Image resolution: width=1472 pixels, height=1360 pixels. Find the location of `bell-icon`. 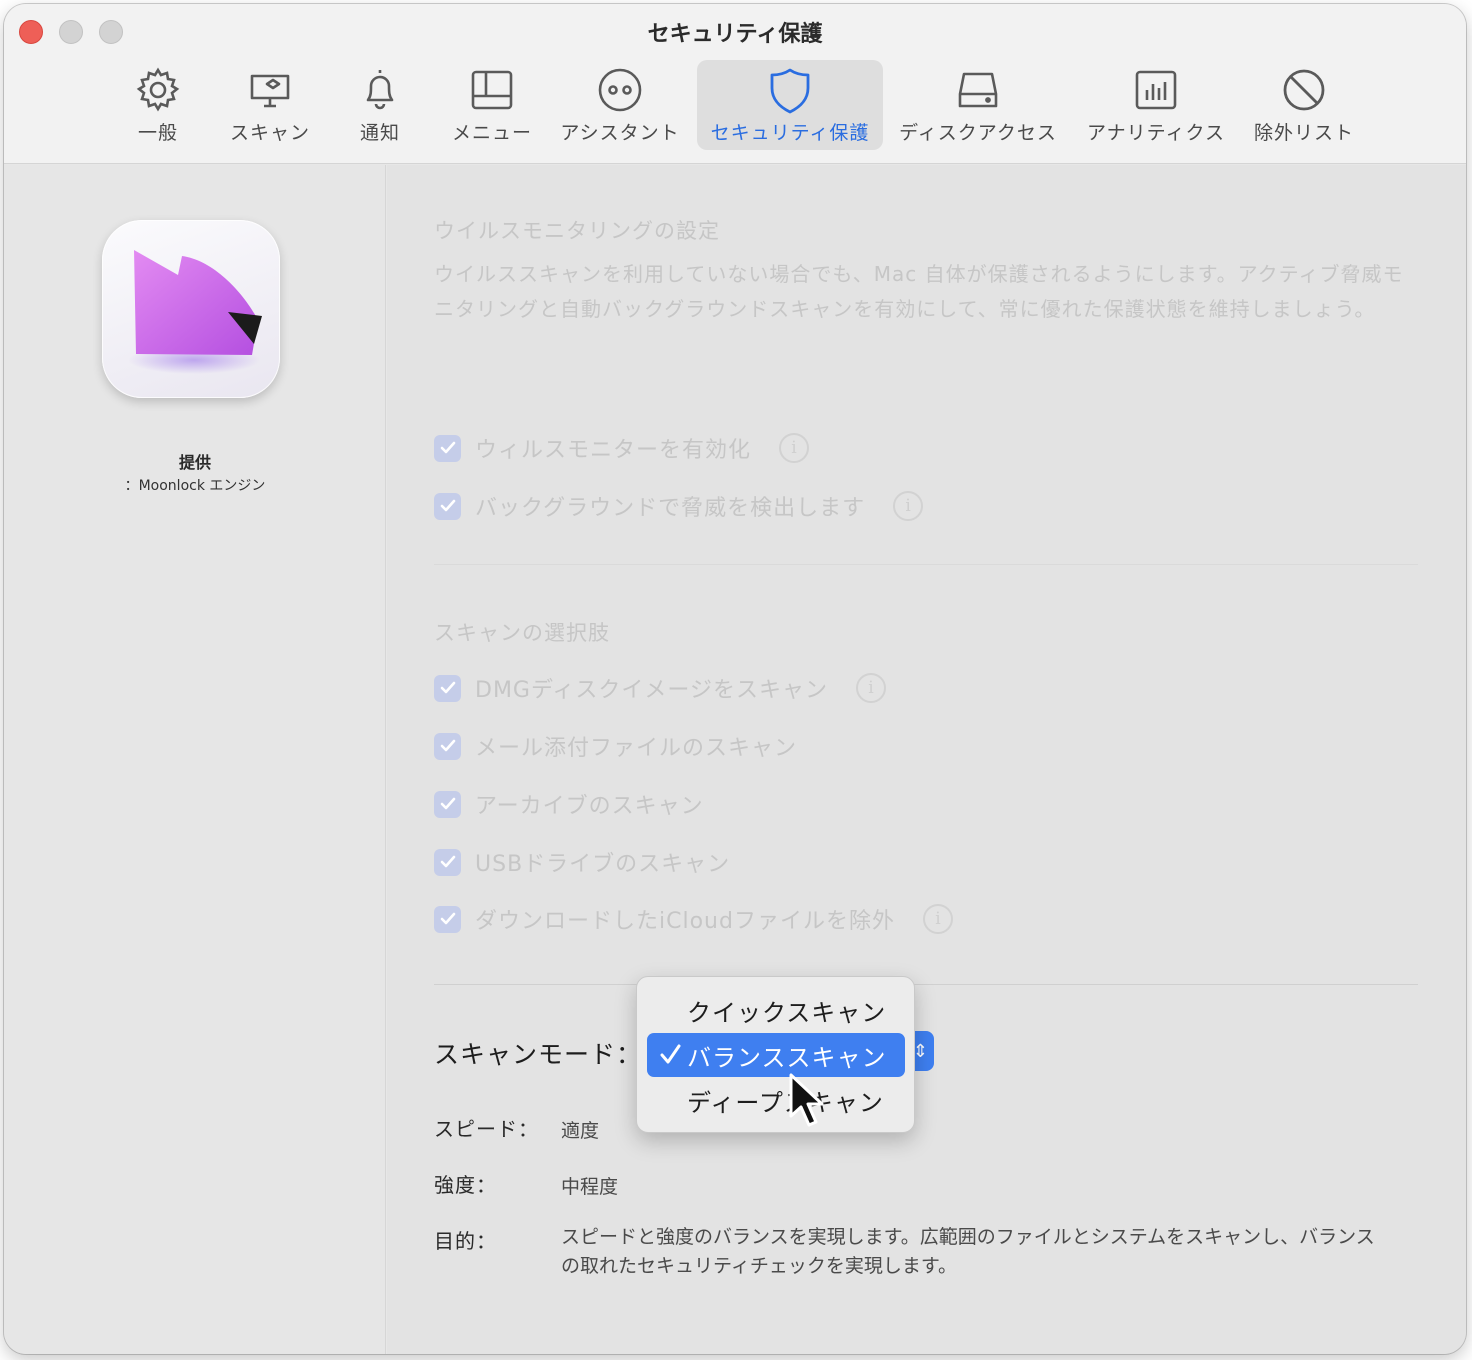

bell-icon is located at coordinates (380, 90).